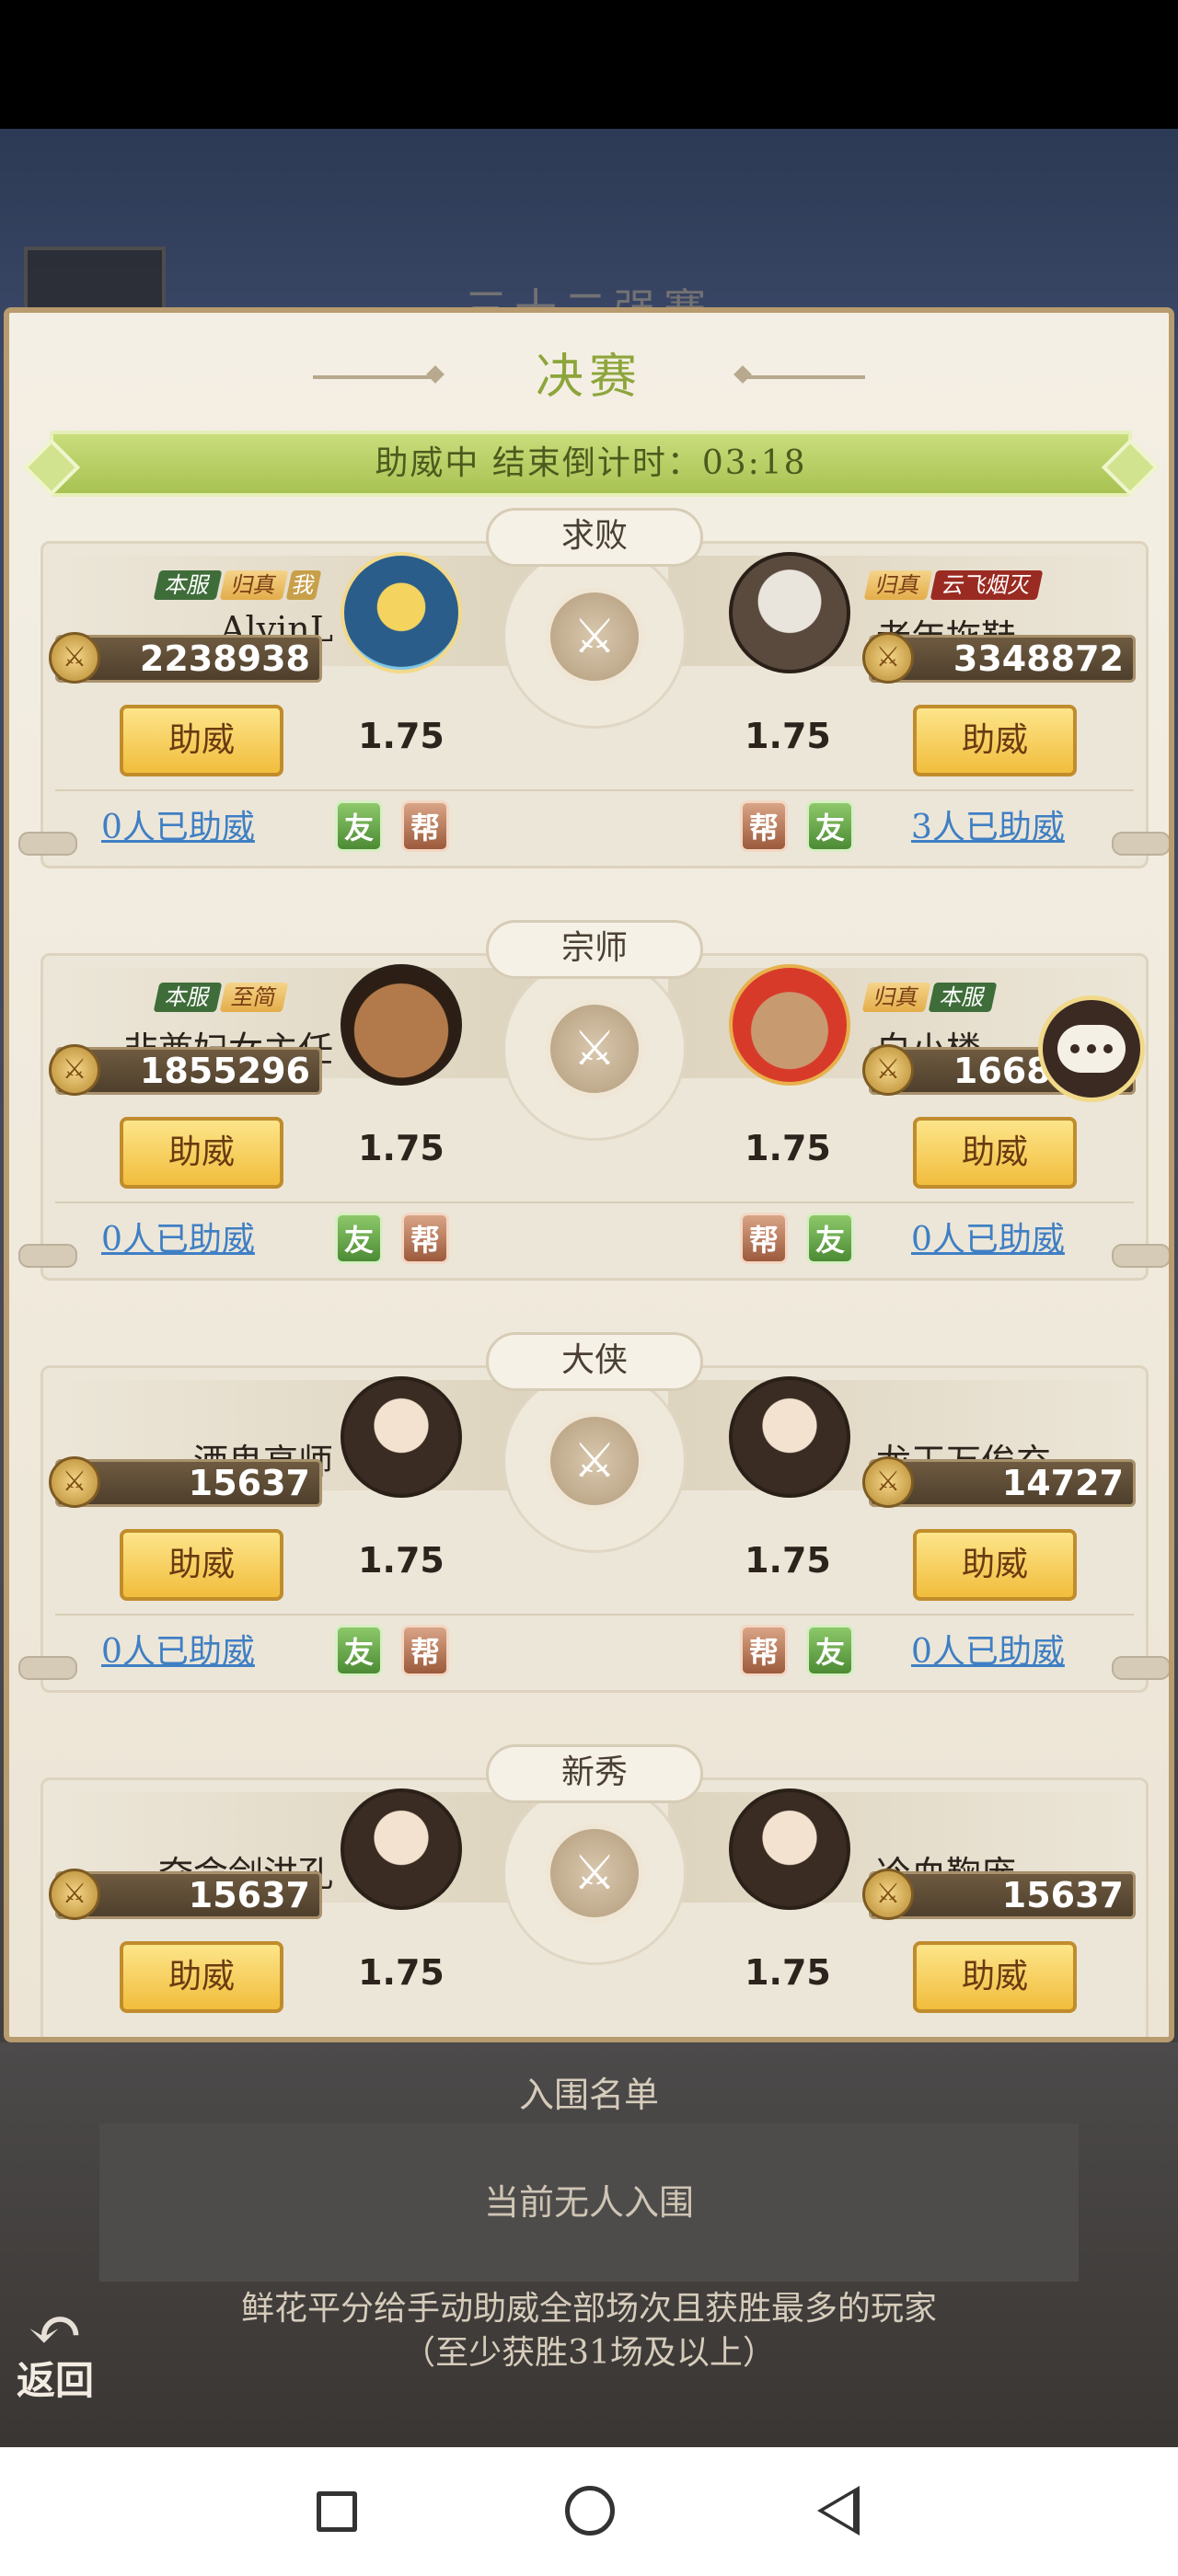 The height and width of the screenshot is (2576, 1178). What do you see at coordinates (590, 2511) in the screenshot?
I see `home-icon` at bounding box center [590, 2511].